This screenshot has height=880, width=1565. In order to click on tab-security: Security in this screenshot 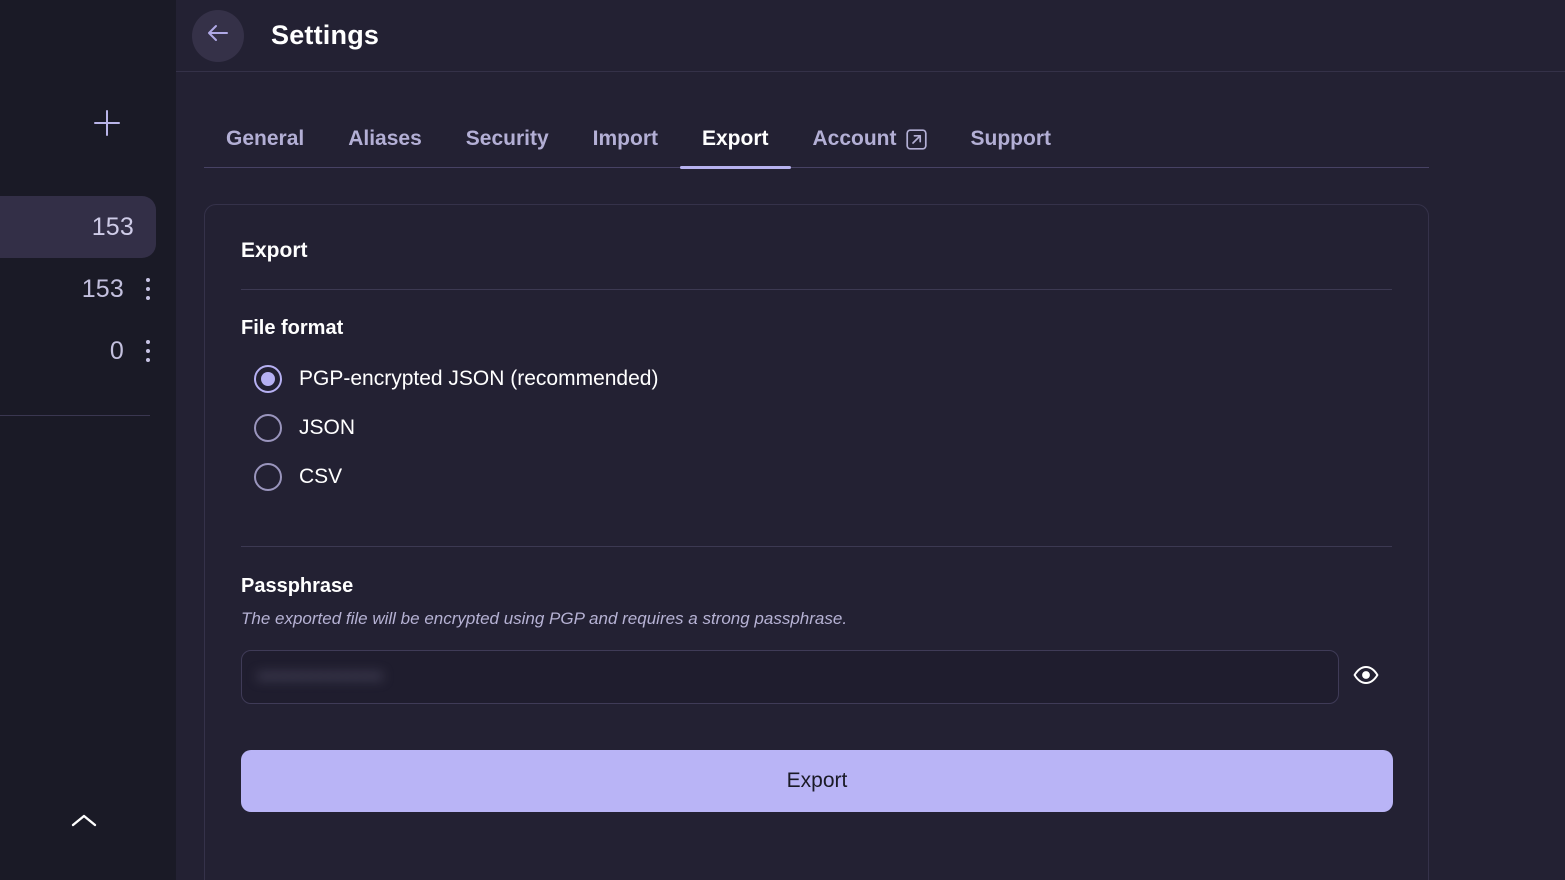, I will do `click(507, 147)`.